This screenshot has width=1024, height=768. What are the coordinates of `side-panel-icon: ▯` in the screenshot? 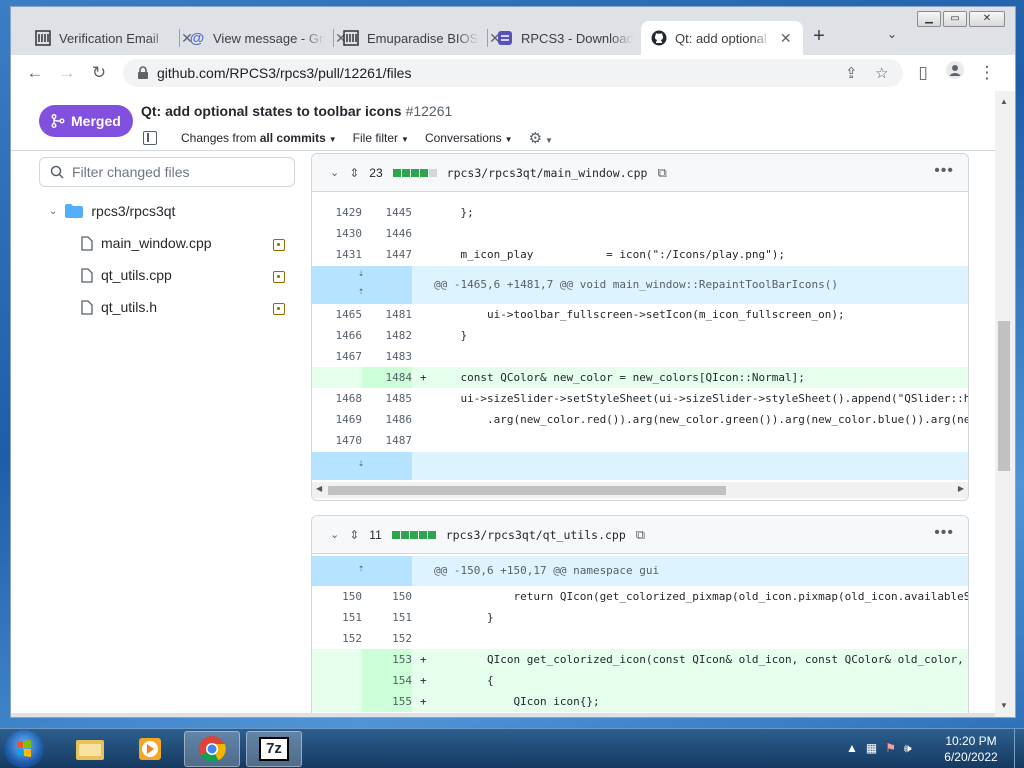 It's located at (923, 73).